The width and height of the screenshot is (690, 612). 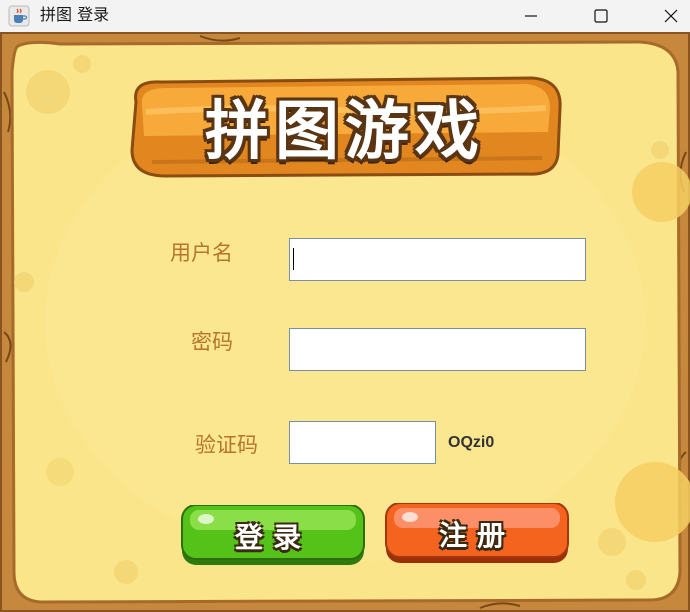 I want to click on window-title-bar: 拼图 登录, so click(x=345, y=16).